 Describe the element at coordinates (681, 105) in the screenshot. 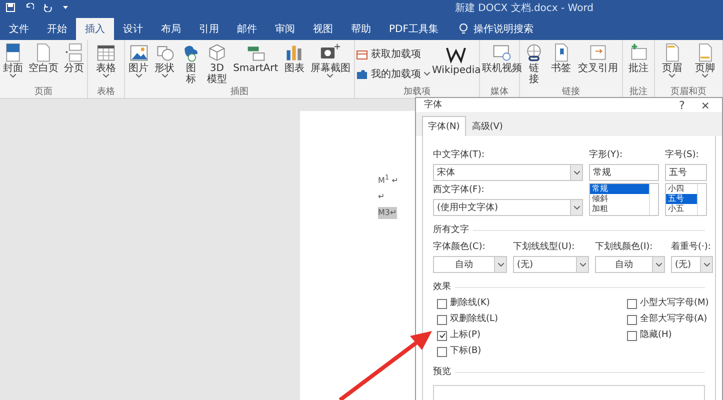

I see `help-button: ?` at that location.